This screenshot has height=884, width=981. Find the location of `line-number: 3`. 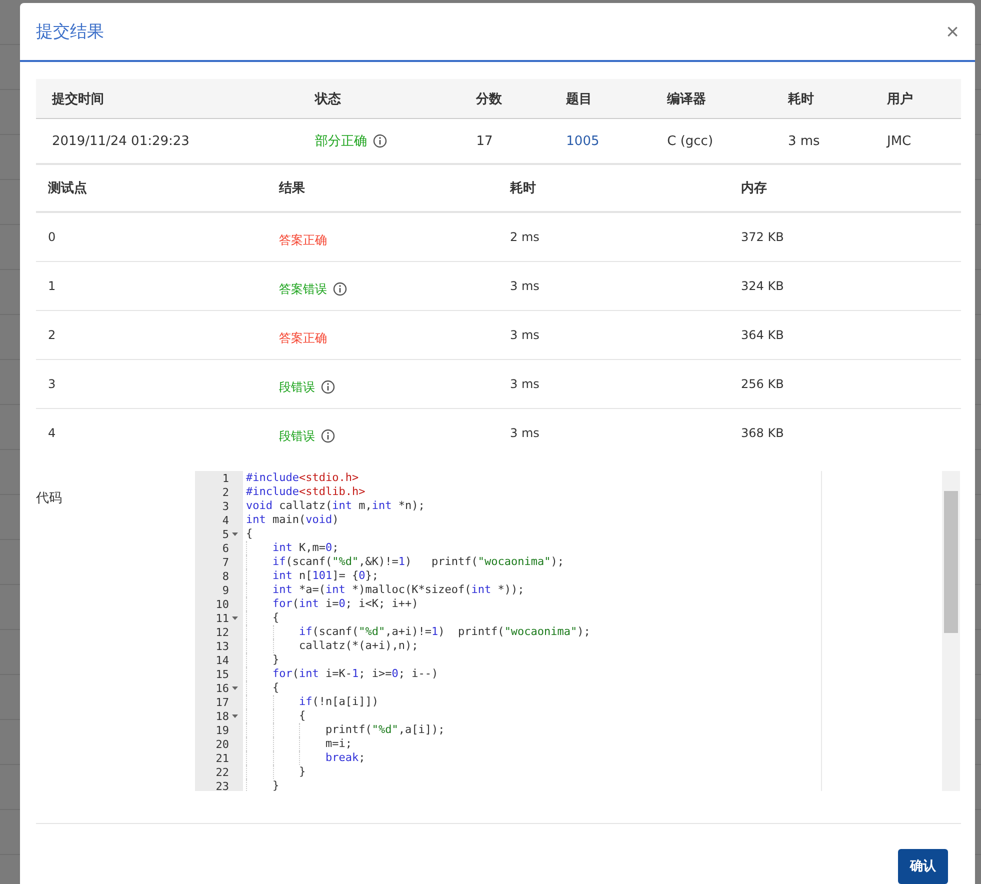

line-number: 3 is located at coordinates (225, 506).